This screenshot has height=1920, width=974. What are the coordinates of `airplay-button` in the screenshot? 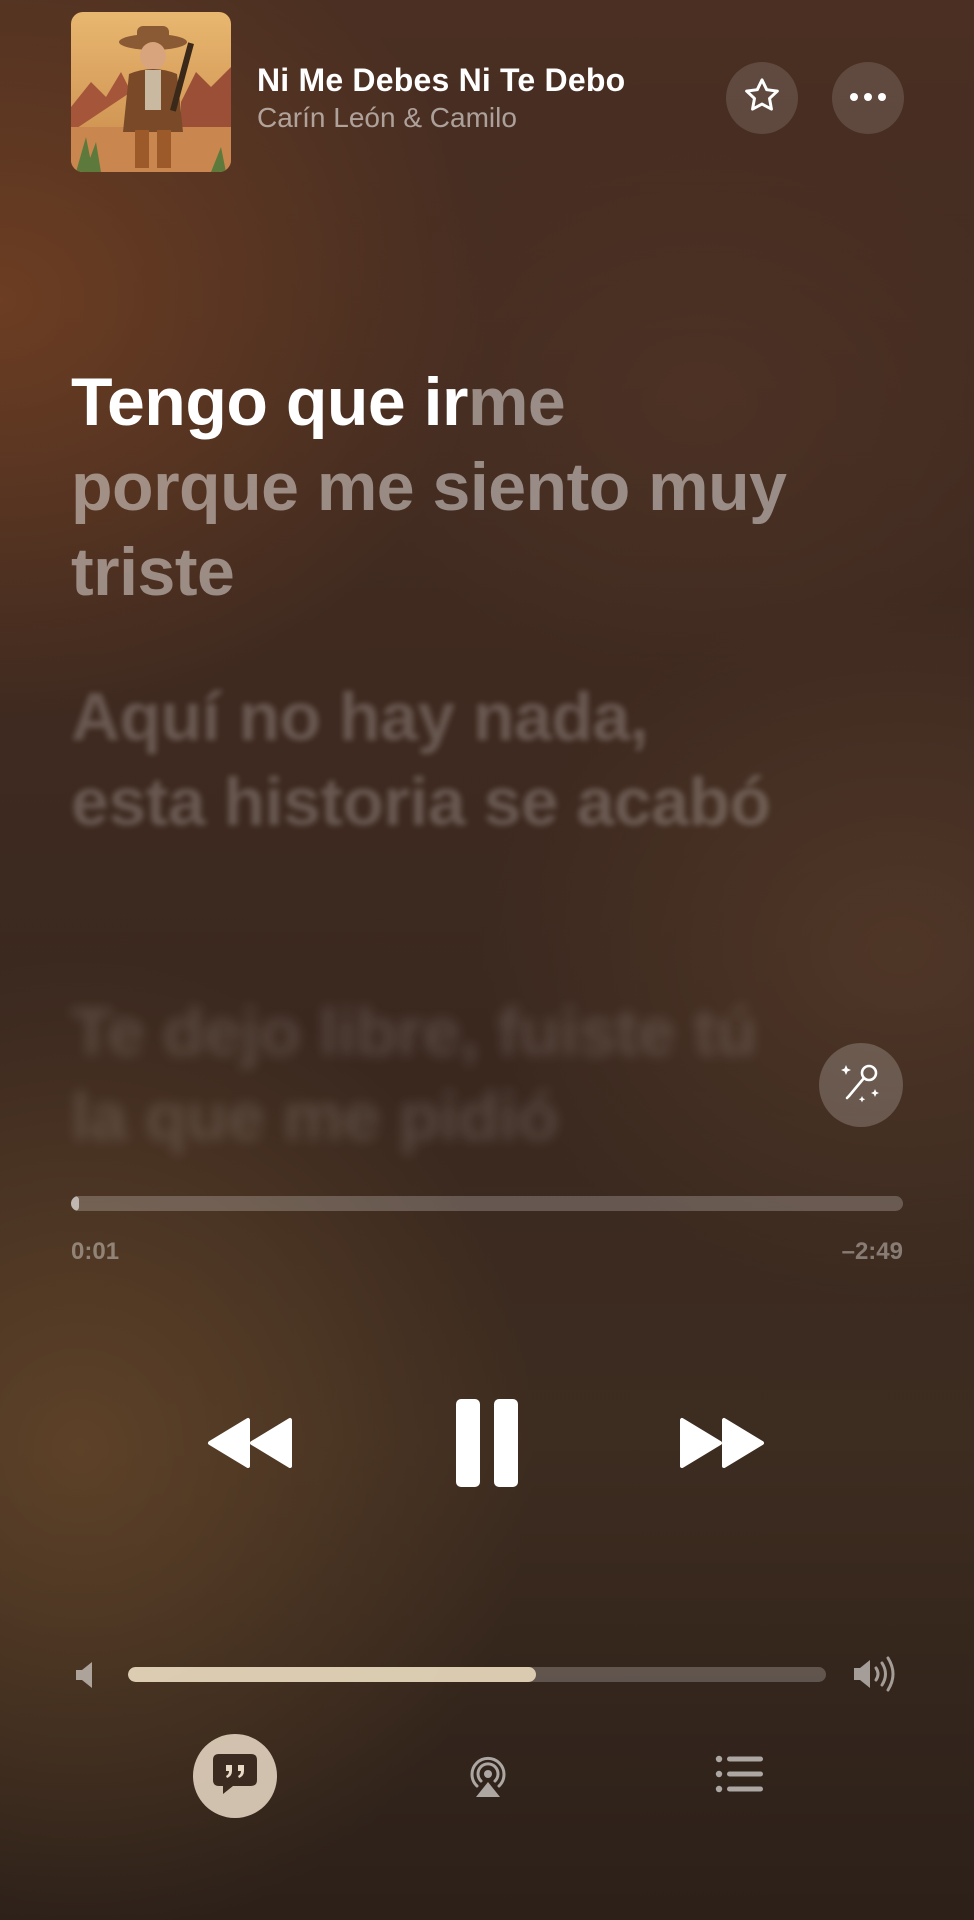 It's located at (488, 1777).